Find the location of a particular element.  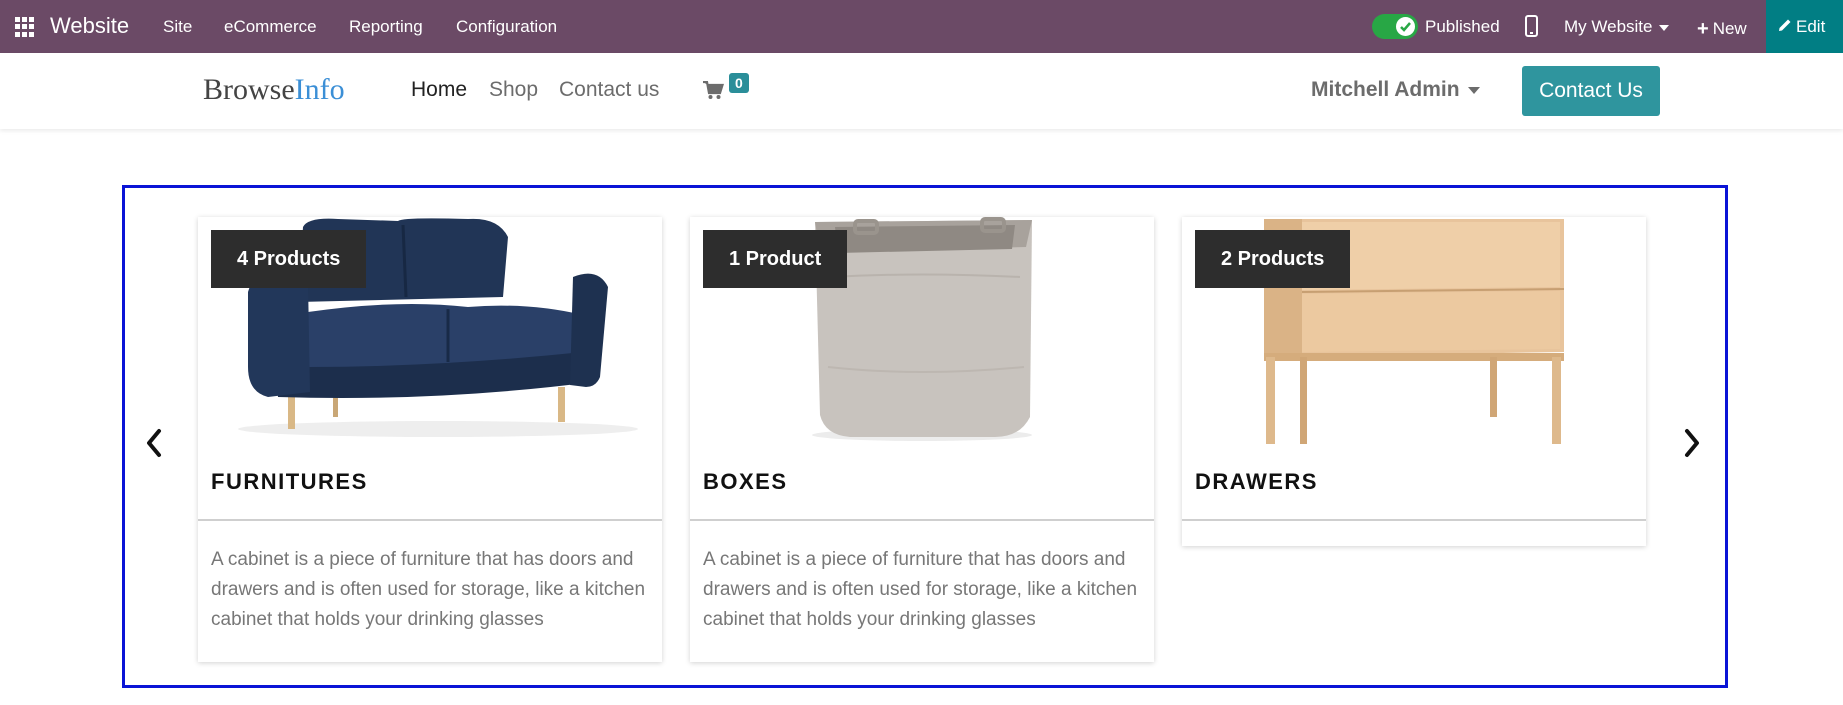

site-logo: BrowseInfo is located at coordinates (274, 90).